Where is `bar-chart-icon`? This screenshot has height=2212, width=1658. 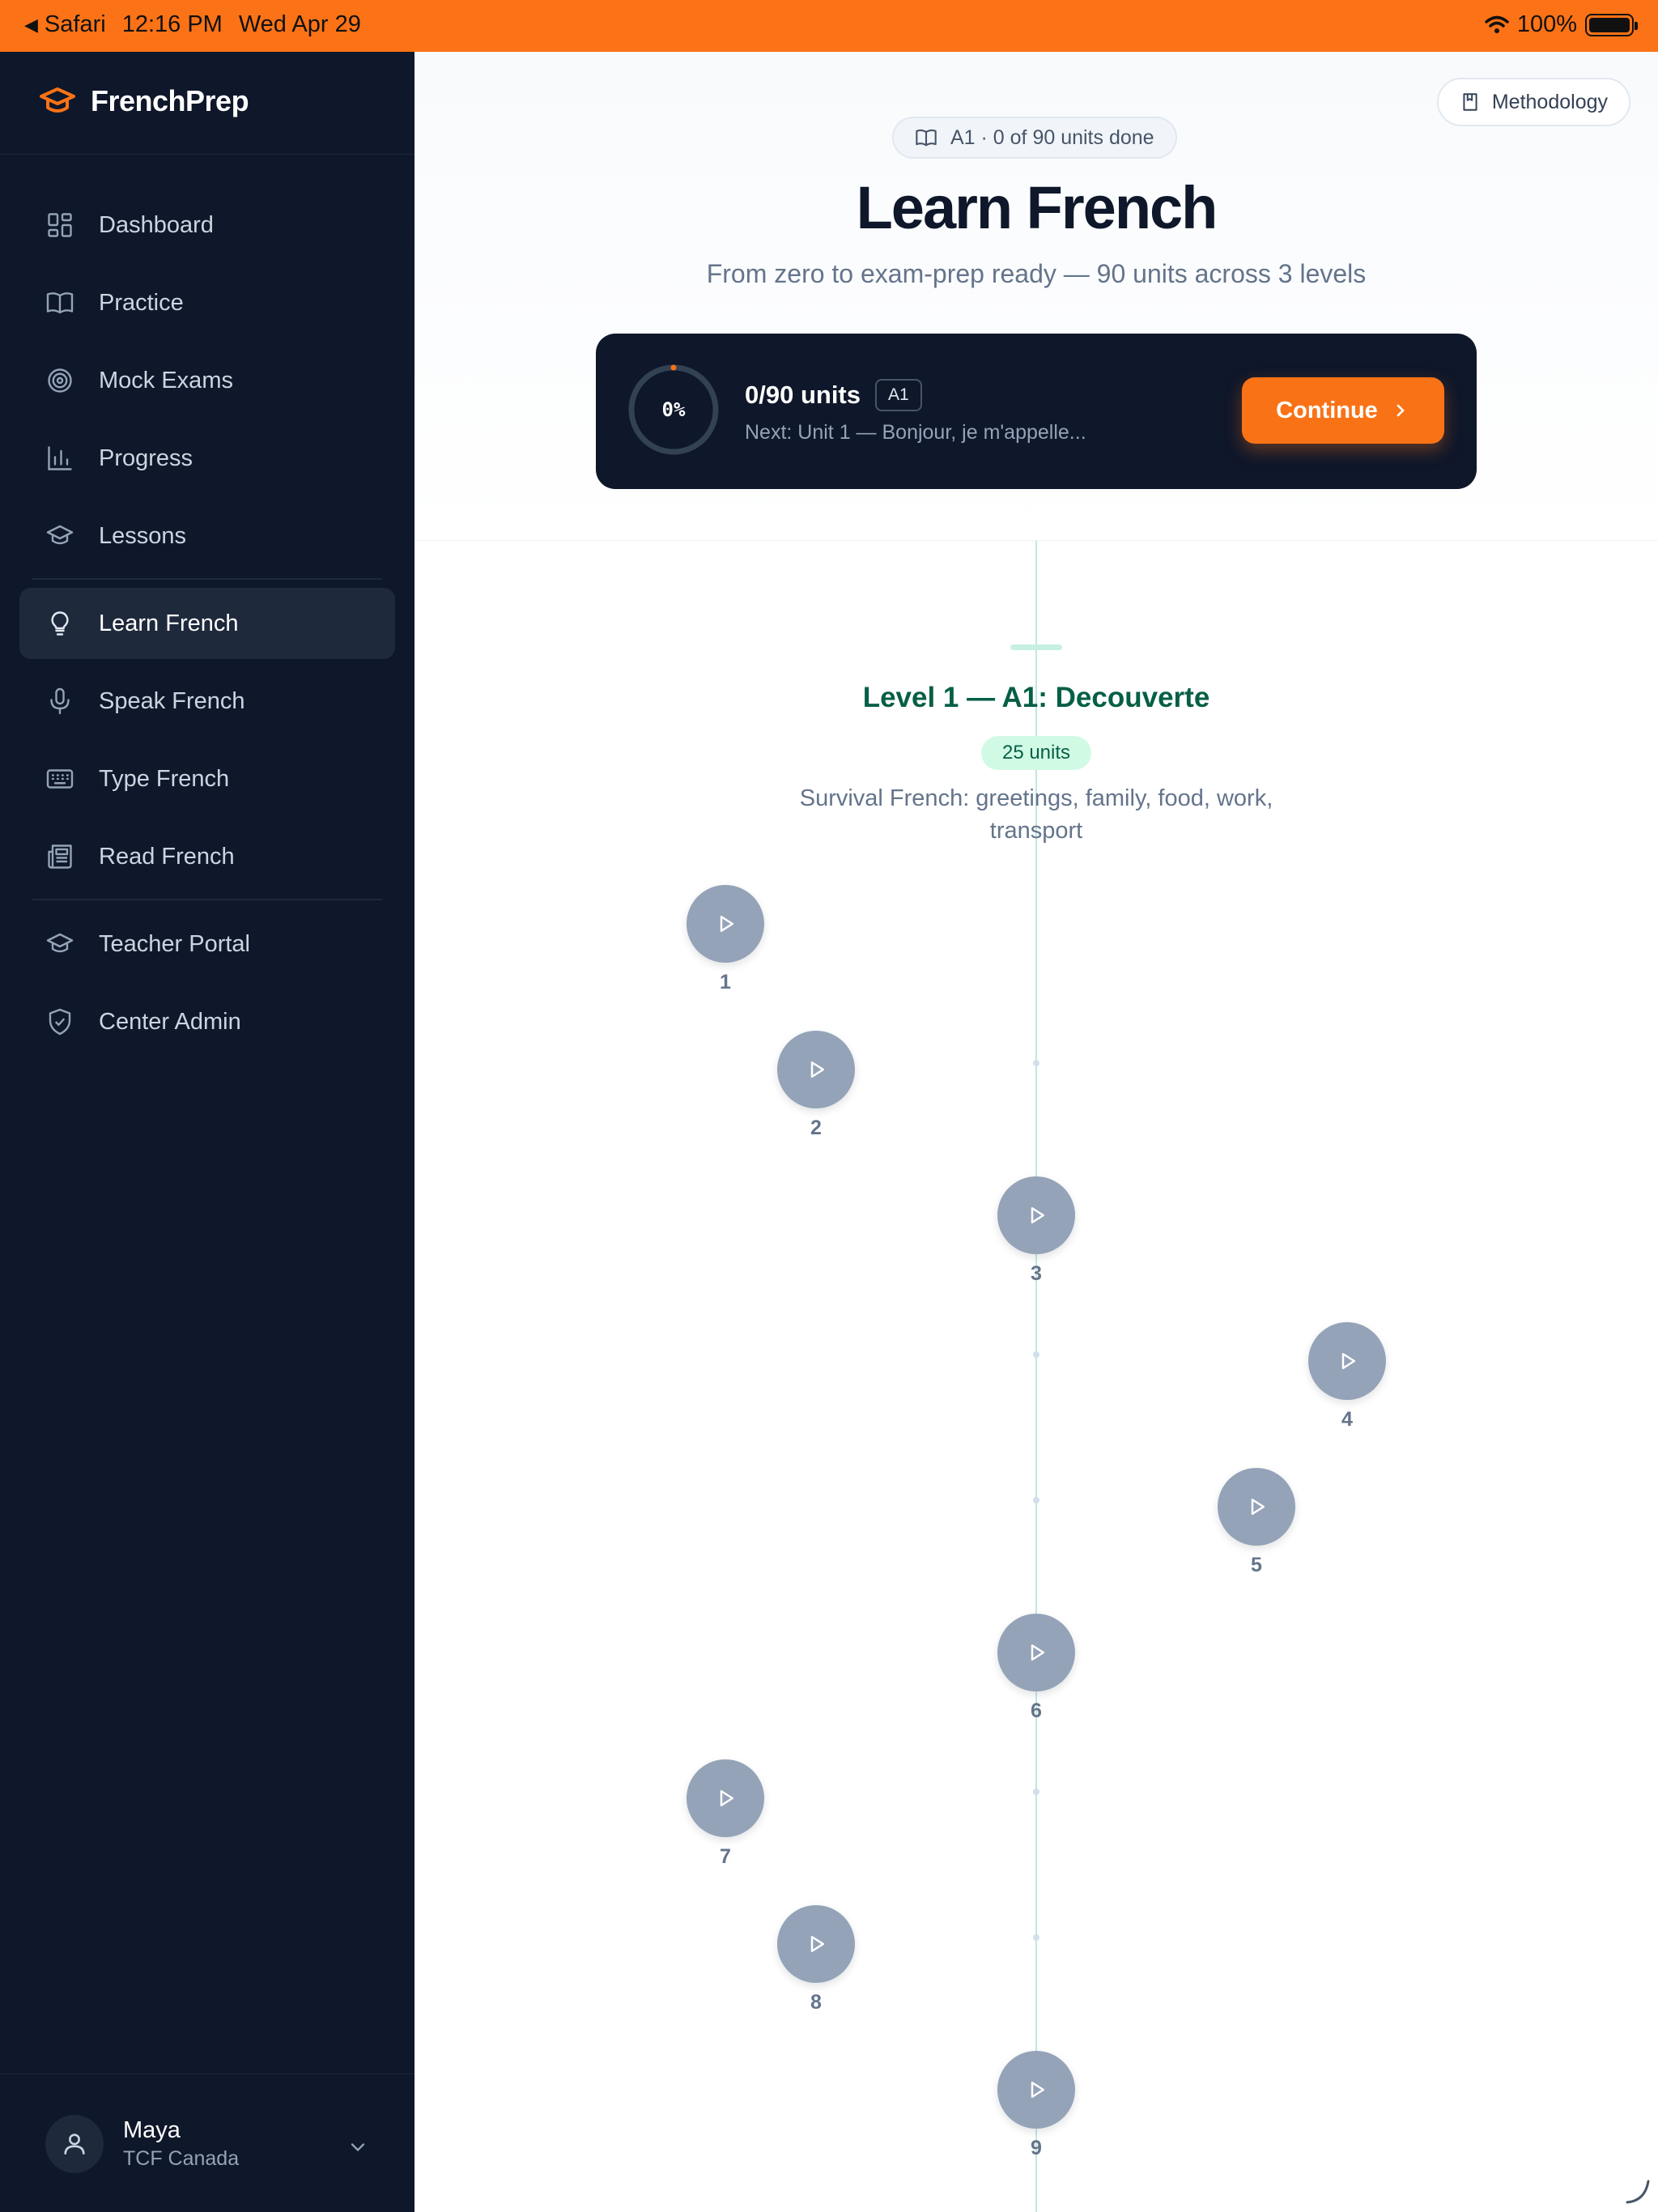
bar-chart-icon is located at coordinates (60, 458).